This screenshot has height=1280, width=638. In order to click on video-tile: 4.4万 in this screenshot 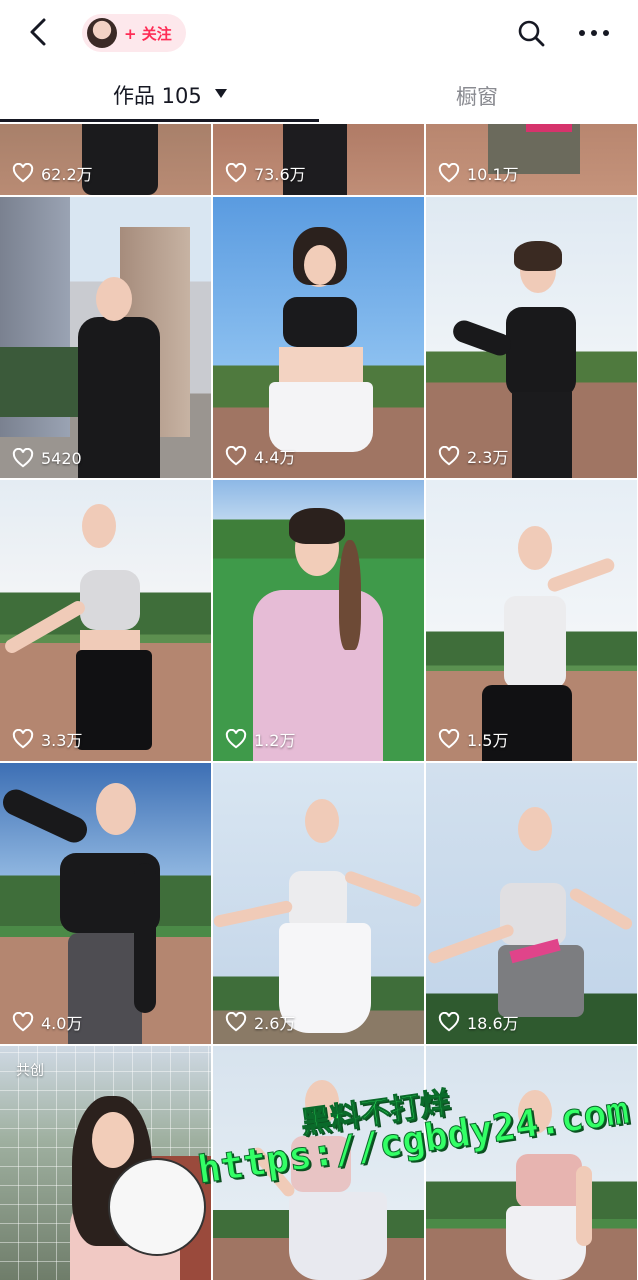, I will do `click(318, 337)`.